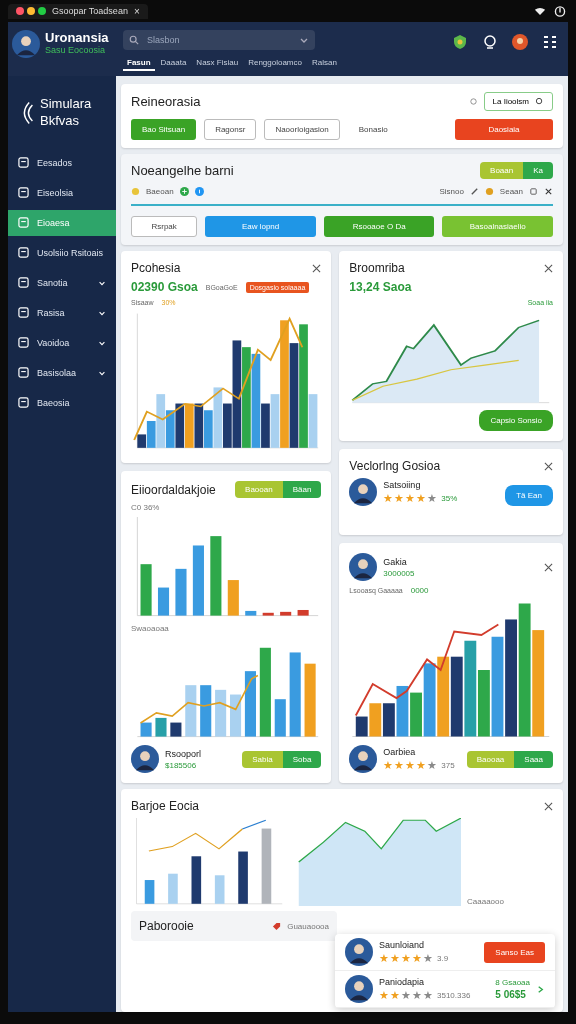 The image size is (576, 1024). What do you see at coordinates (402, 981) in the screenshot?
I see `person-name: Paniodapia` at bounding box center [402, 981].